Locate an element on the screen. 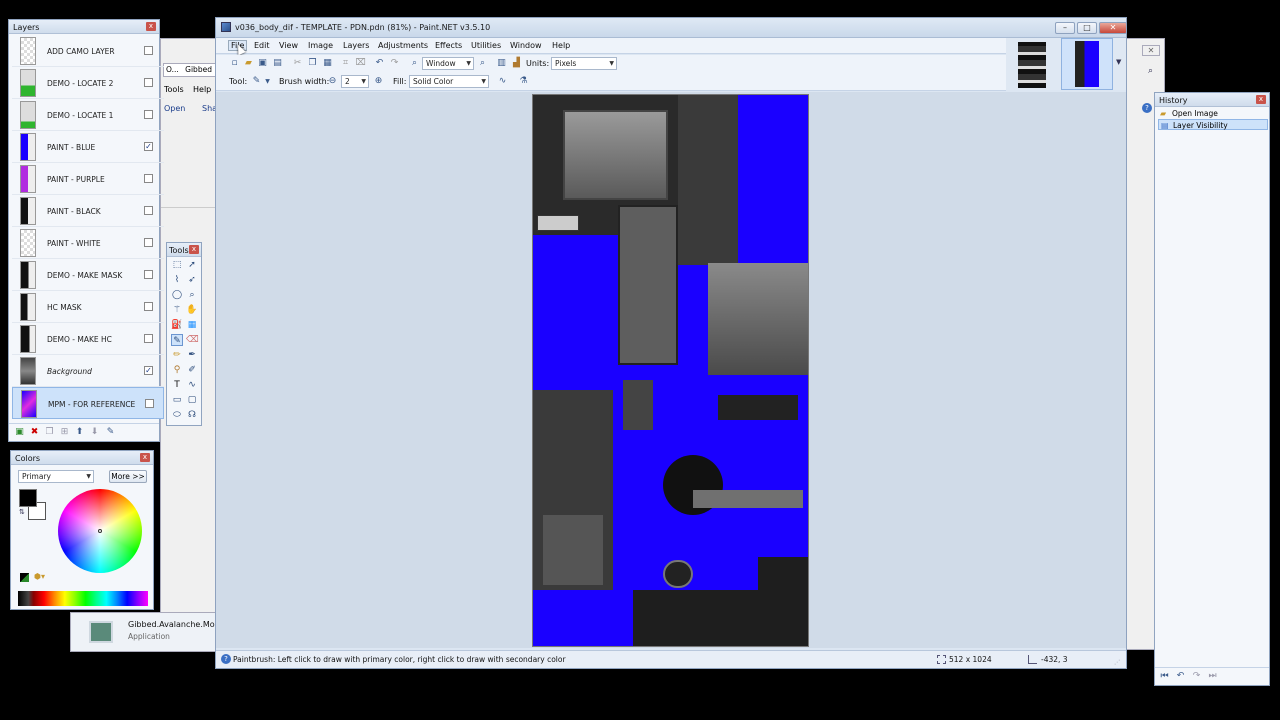  history-item: ▰ Open Image is located at coordinates (1213, 113).